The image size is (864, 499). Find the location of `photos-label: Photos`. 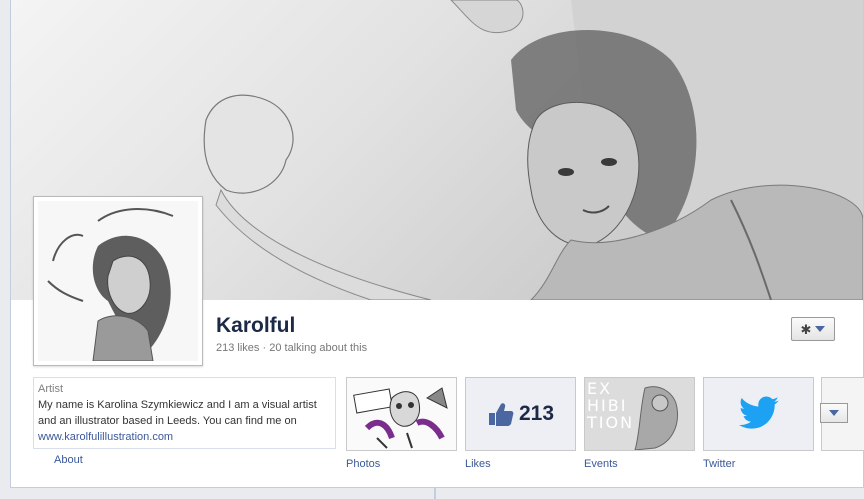

photos-label: Photos is located at coordinates (363, 464).